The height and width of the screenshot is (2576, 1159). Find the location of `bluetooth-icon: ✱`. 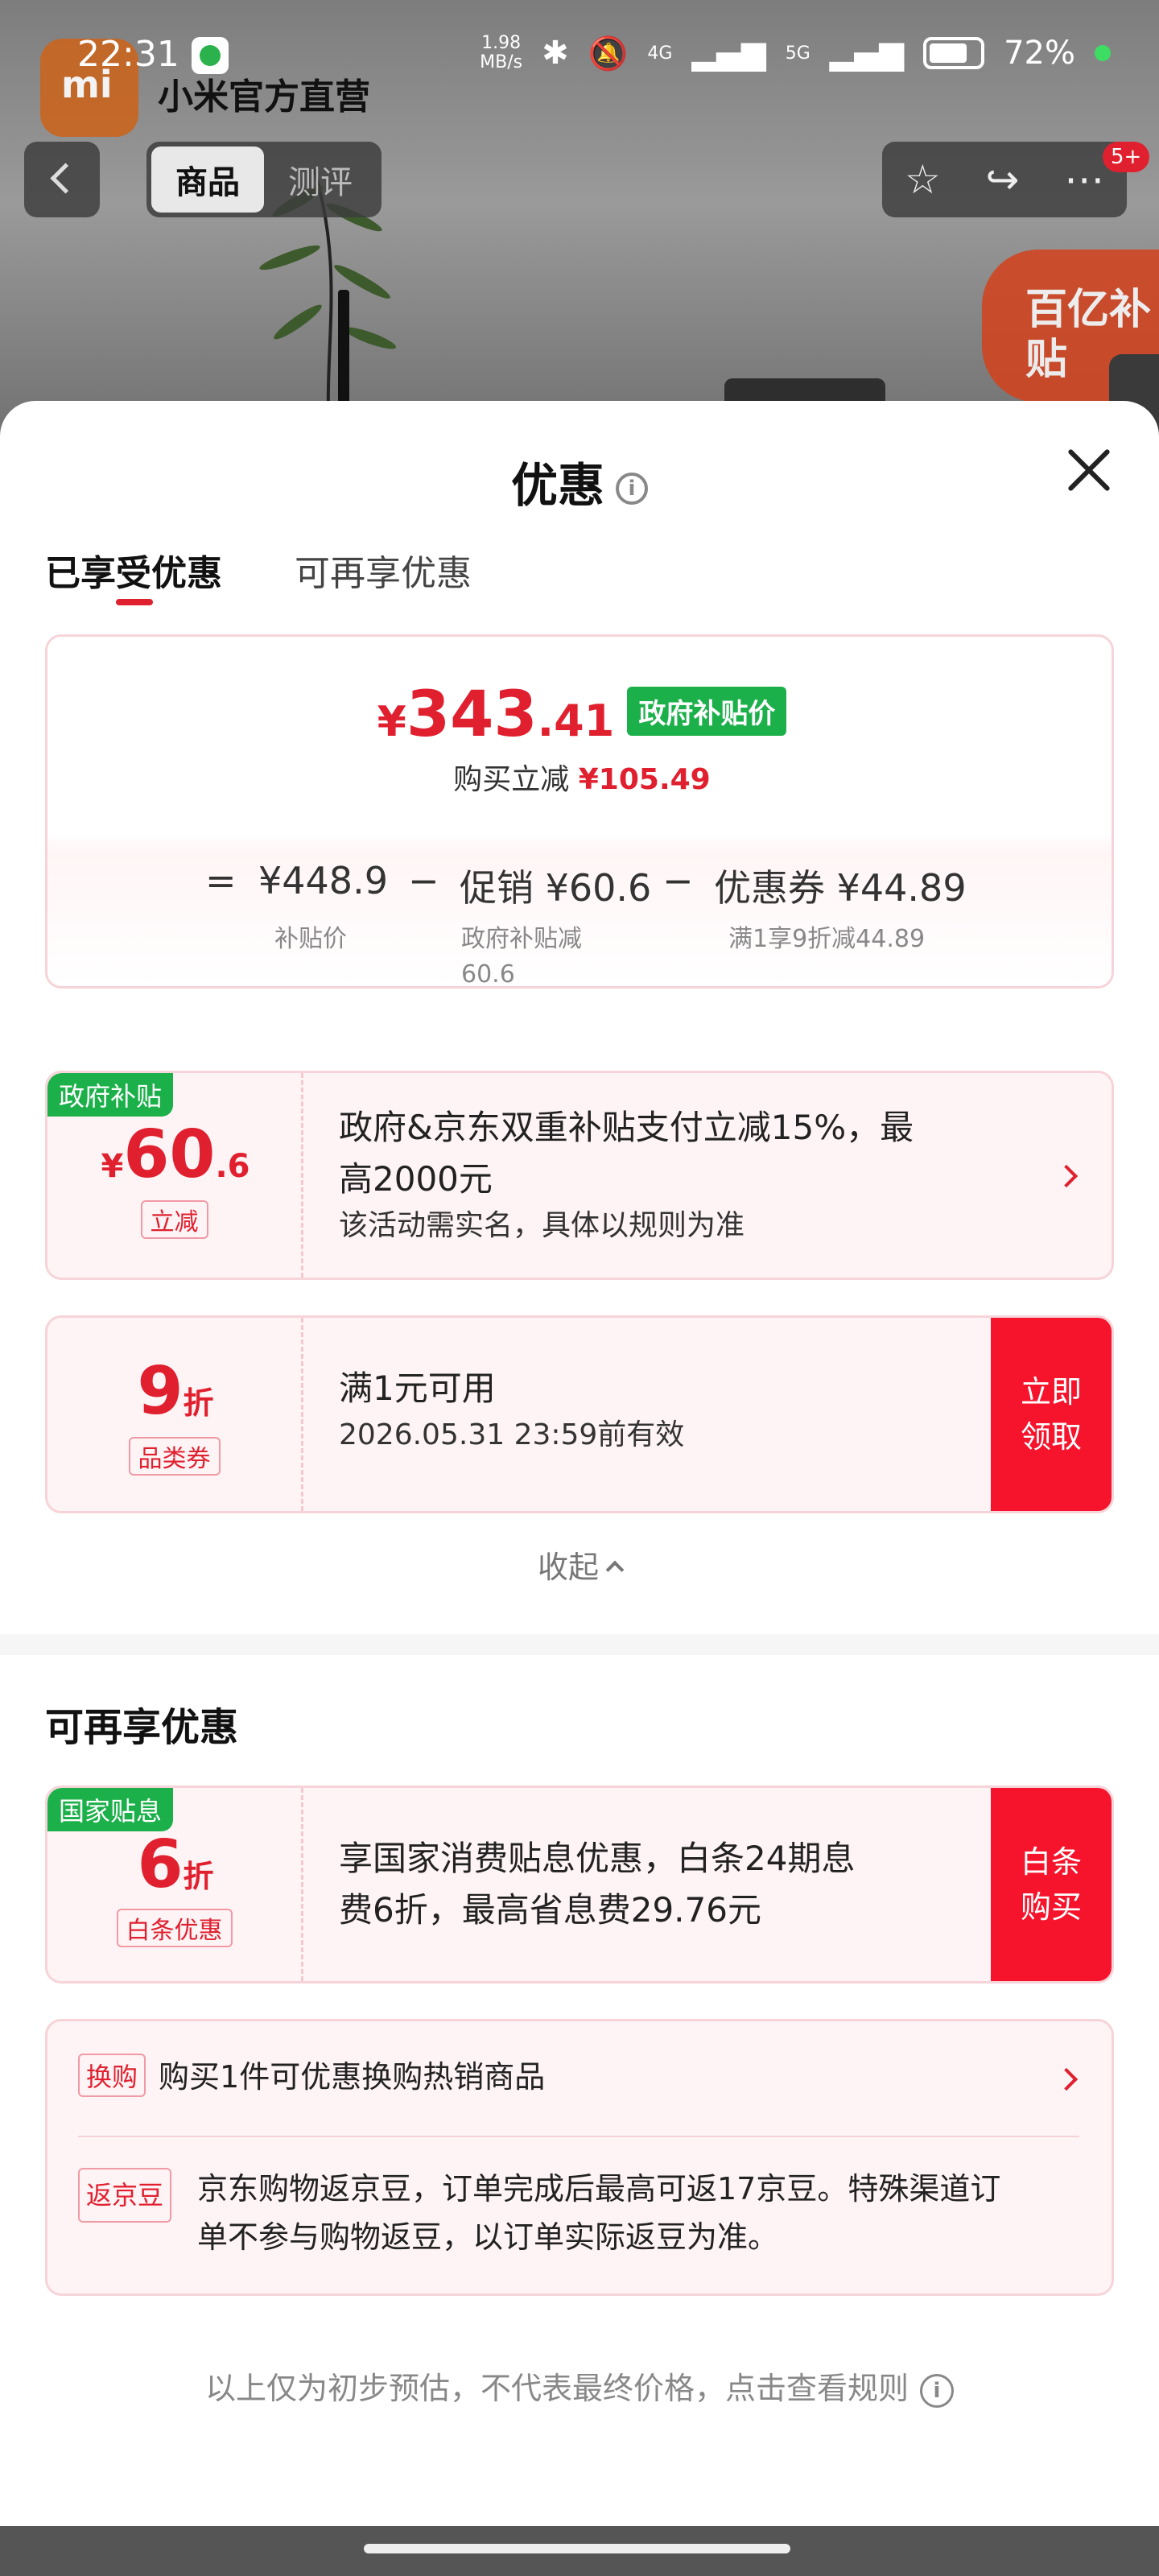

bluetooth-icon: ✱ is located at coordinates (555, 53).